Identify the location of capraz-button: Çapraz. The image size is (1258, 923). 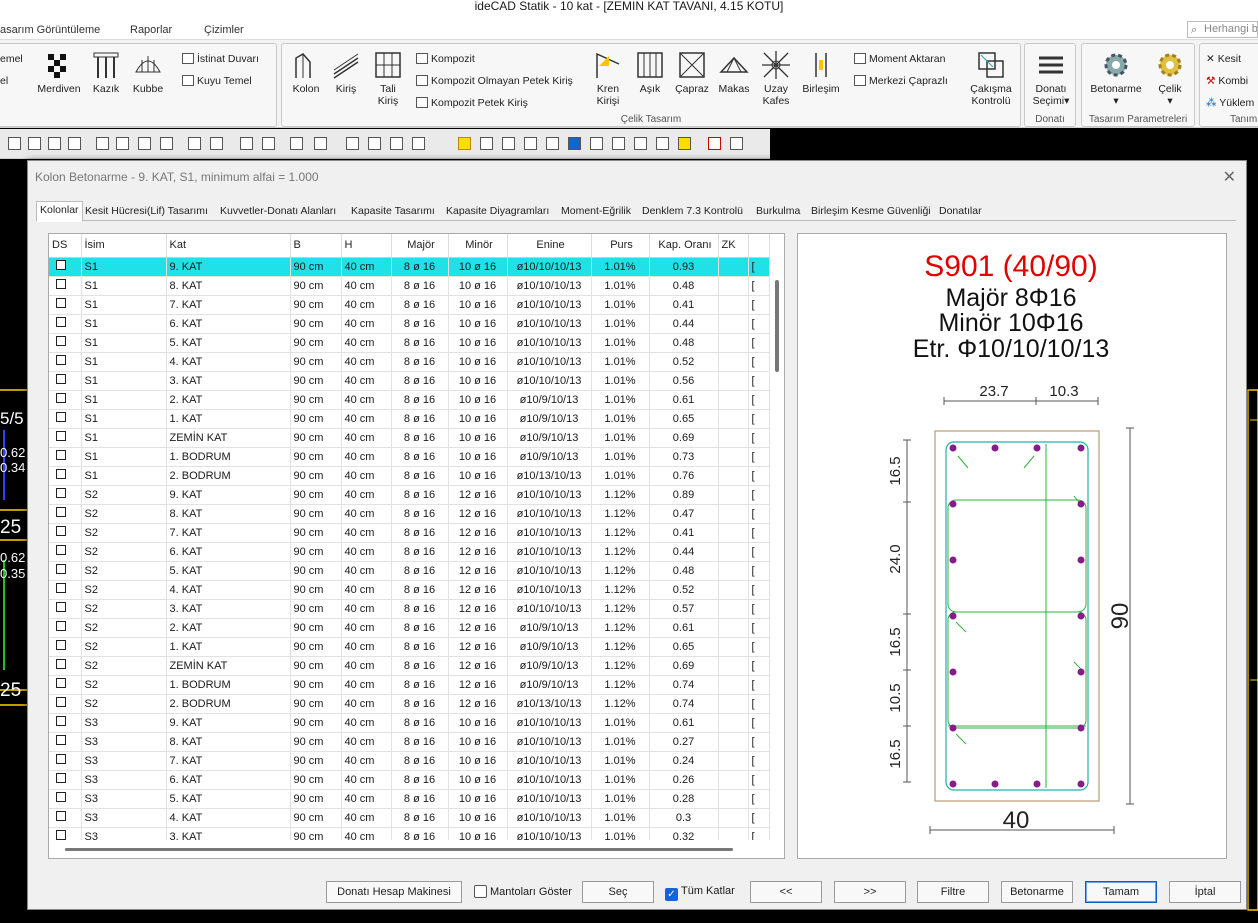
(692, 72).